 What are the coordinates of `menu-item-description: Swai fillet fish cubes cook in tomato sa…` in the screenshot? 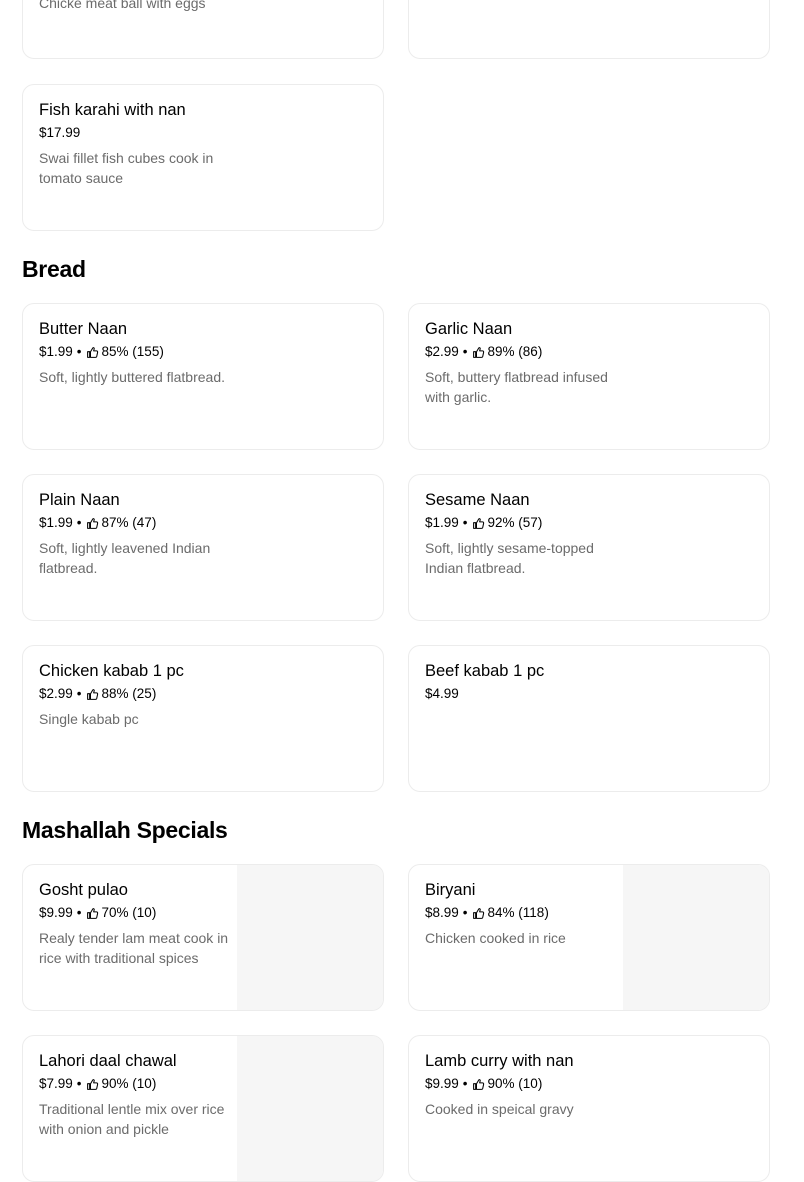 It's located at (126, 168).